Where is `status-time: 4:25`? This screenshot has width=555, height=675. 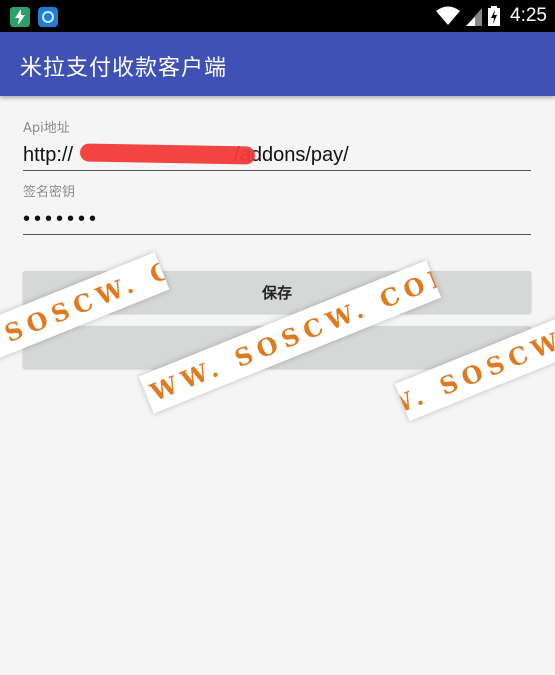
status-time: 4:25 is located at coordinates (528, 15).